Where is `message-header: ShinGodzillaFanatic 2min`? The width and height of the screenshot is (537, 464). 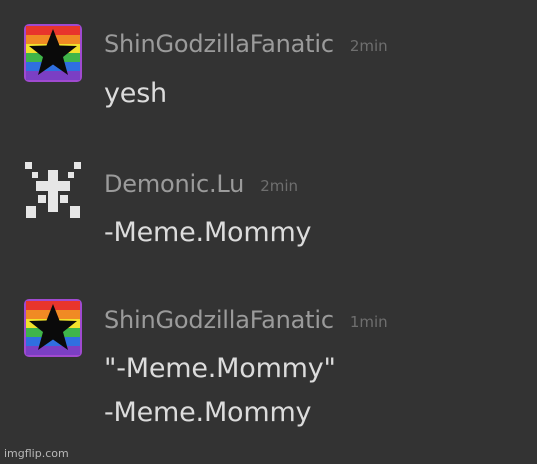
message-header: ShinGodzillaFanatic 2min is located at coordinates (246, 44).